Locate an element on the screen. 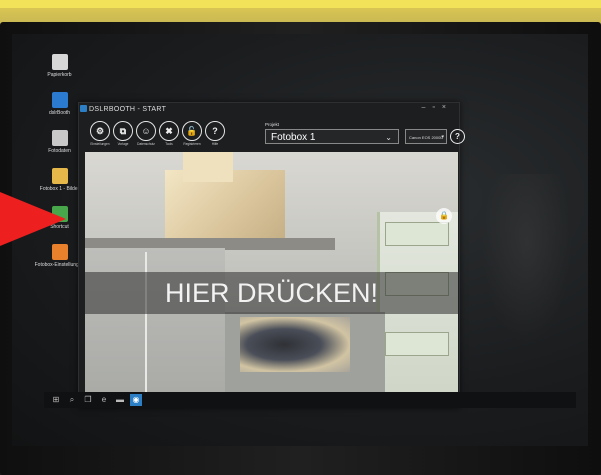  toolbar-button-registrieren: 🔓 Registrieren is located at coordinates (192, 135).